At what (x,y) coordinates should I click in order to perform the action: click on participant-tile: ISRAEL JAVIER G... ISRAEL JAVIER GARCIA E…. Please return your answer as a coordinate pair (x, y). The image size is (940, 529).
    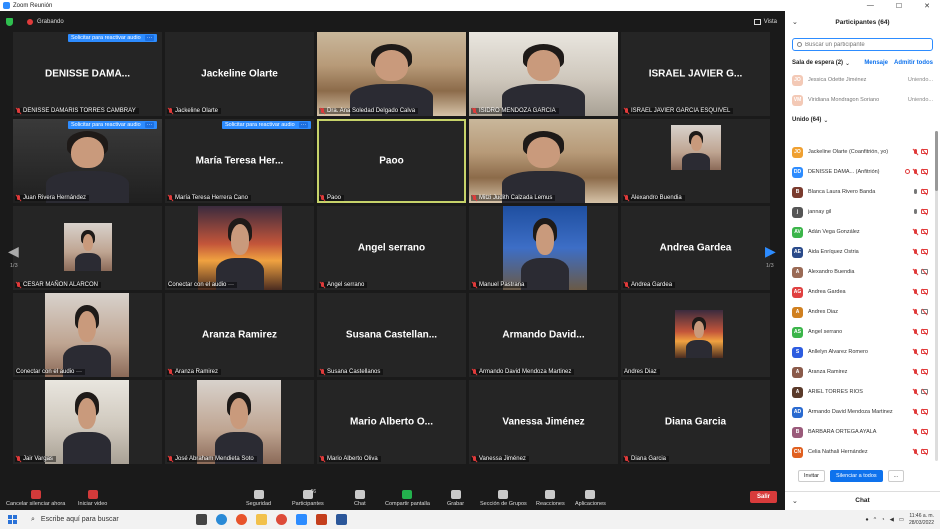
    Looking at the image, I should click on (695, 74).